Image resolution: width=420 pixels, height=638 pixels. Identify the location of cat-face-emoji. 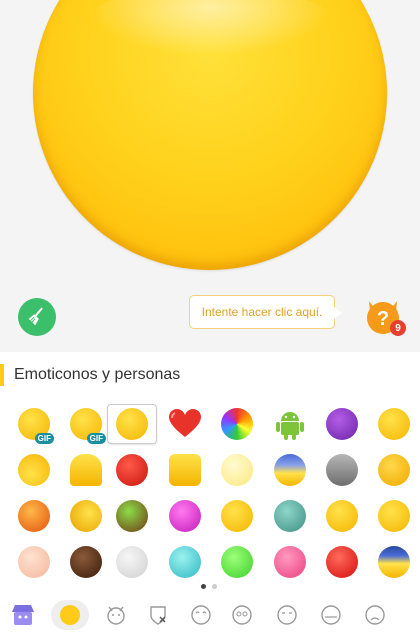
(394, 470).